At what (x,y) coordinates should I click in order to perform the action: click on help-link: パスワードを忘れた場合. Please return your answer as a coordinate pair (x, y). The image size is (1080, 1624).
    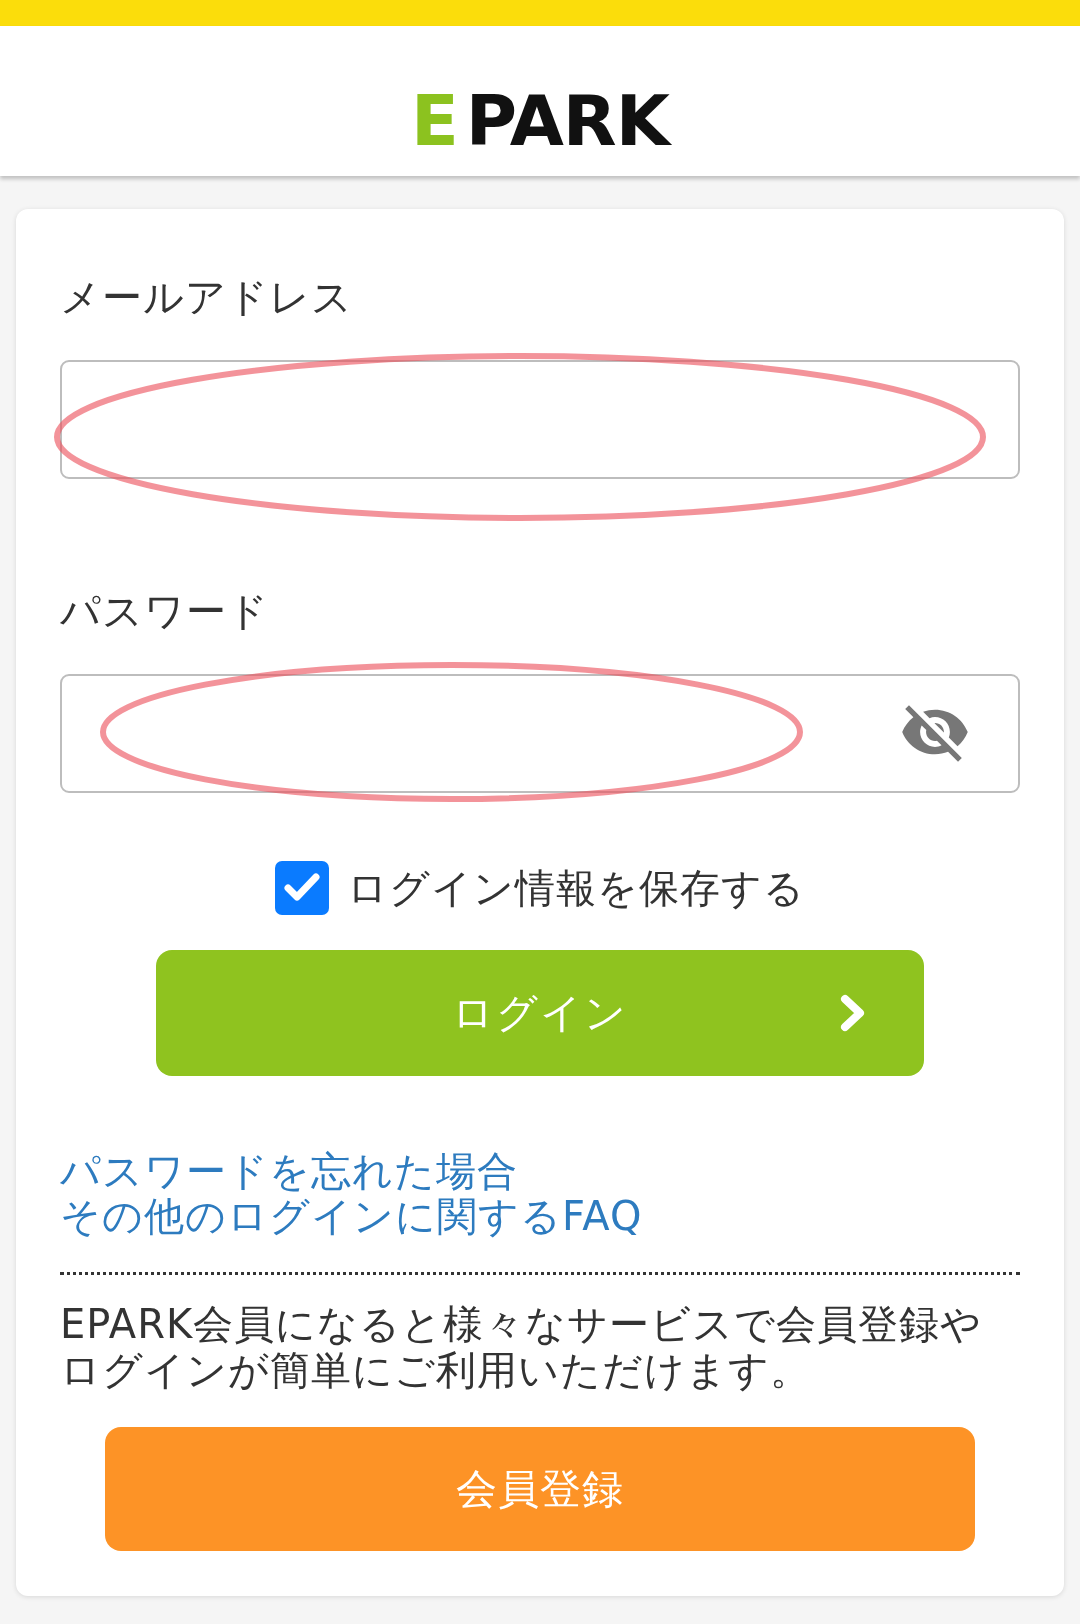
    Looking at the image, I should click on (289, 1171).